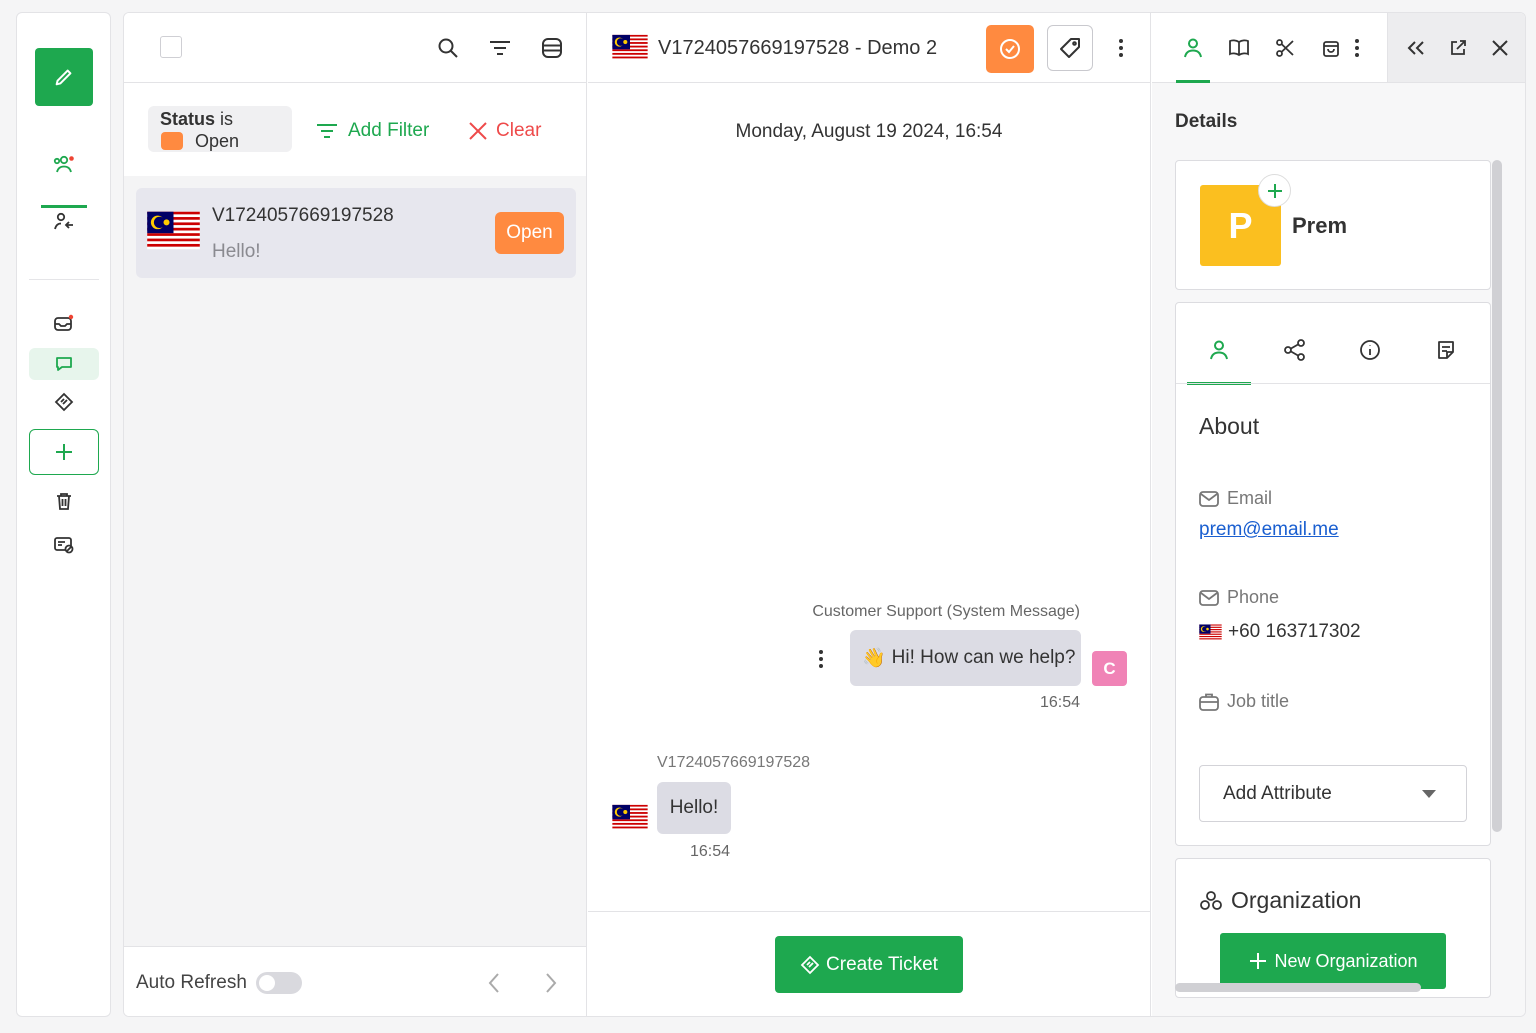 The image size is (1536, 1033). What do you see at coordinates (171, 47) in the screenshot?
I see `select-all-checkbox` at bounding box center [171, 47].